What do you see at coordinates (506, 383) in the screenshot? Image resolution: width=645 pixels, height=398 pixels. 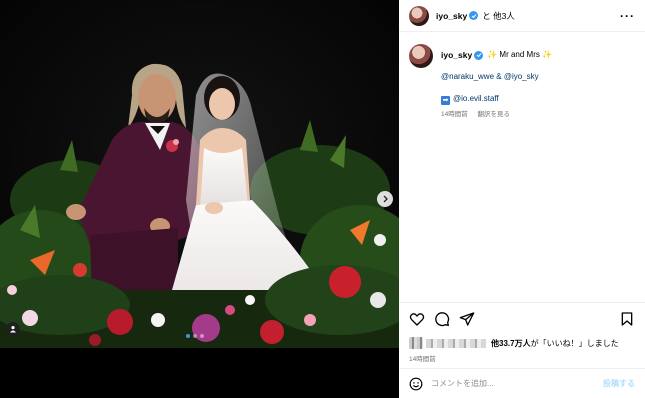 I see `comment-input` at bounding box center [506, 383].